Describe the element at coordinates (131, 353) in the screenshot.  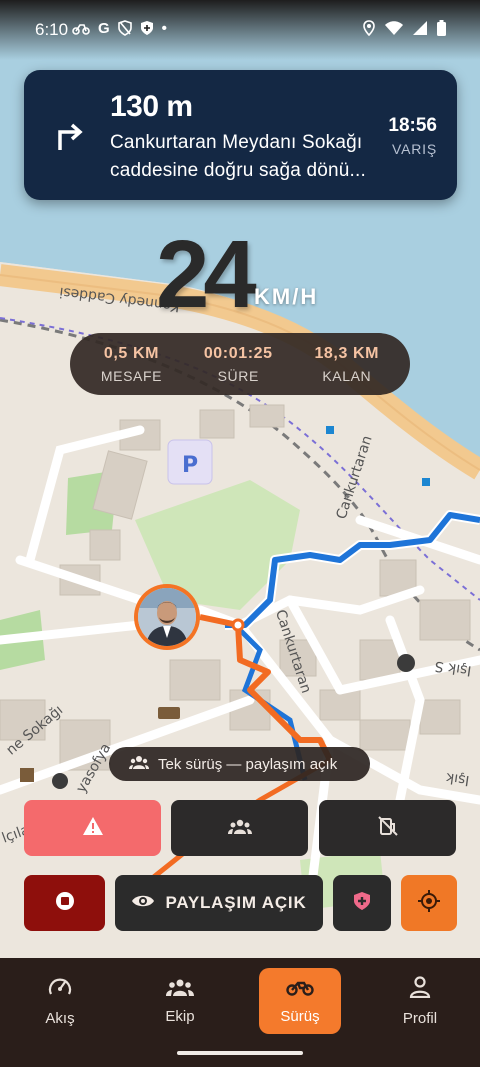
I see `stat-distance-value: 0,5 KM` at that location.